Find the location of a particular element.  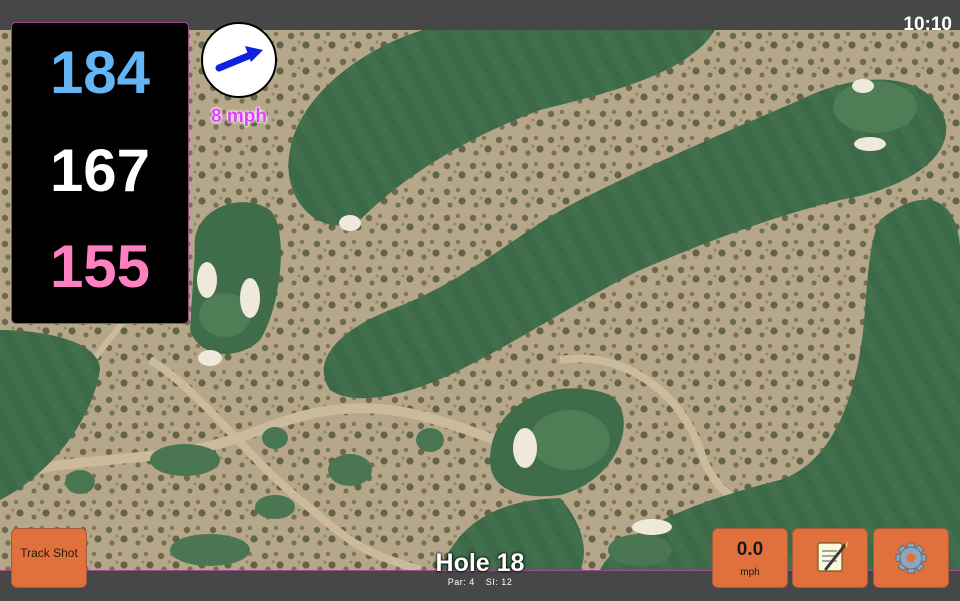

back-yardage: 184 is located at coordinates (100, 72).